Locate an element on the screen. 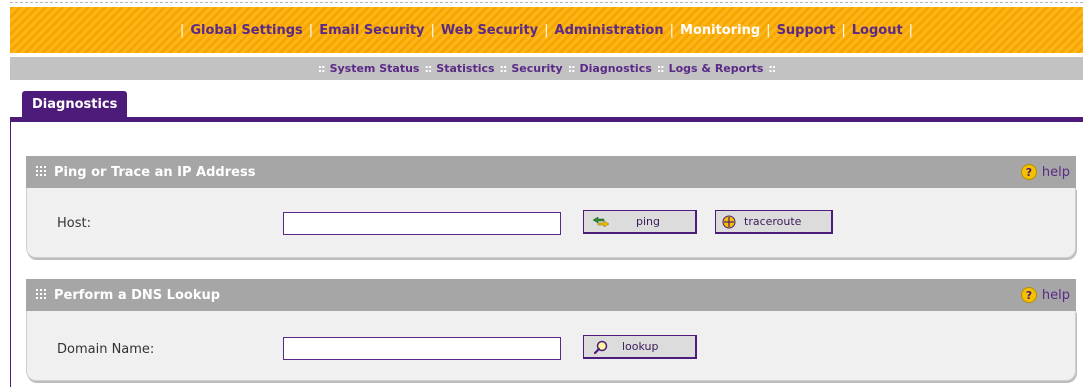 The width and height of the screenshot is (1083, 387). subnav-diagnostics: Diagnostics is located at coordinates (616, 68).